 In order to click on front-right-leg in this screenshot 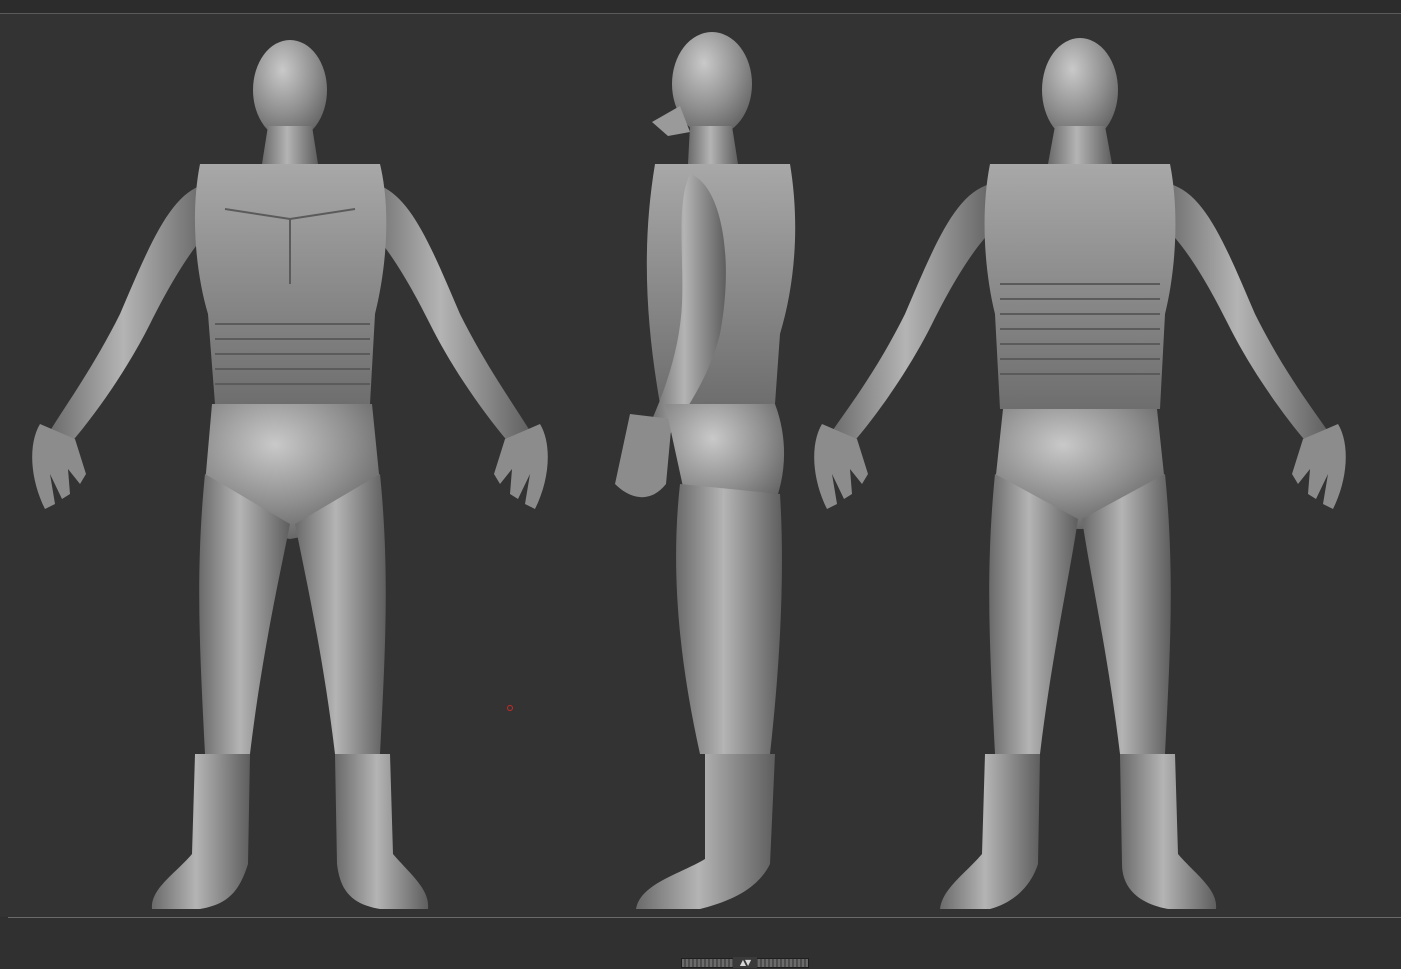, I will do `click(340, 614)`.